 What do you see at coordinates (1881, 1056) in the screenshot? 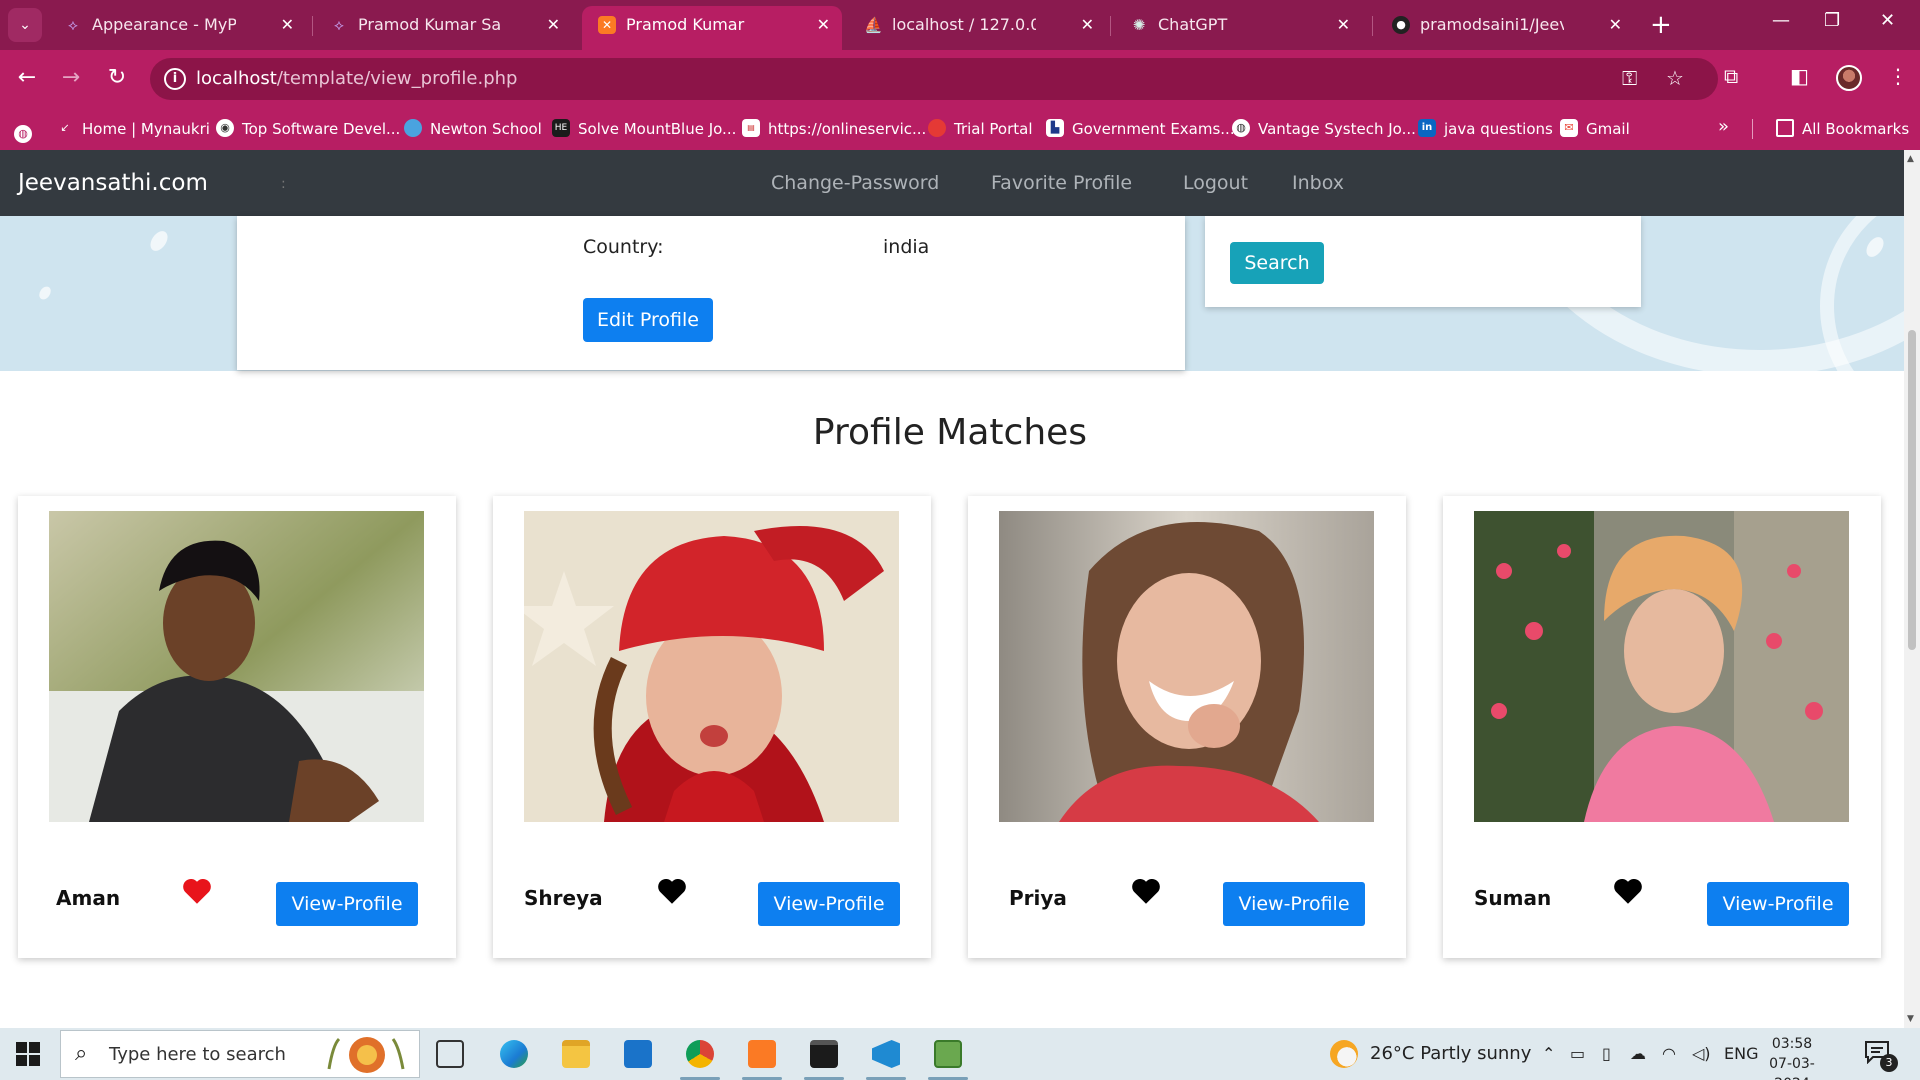
I see `notification-center-button: 3` at bounding box center [1881, 1056].